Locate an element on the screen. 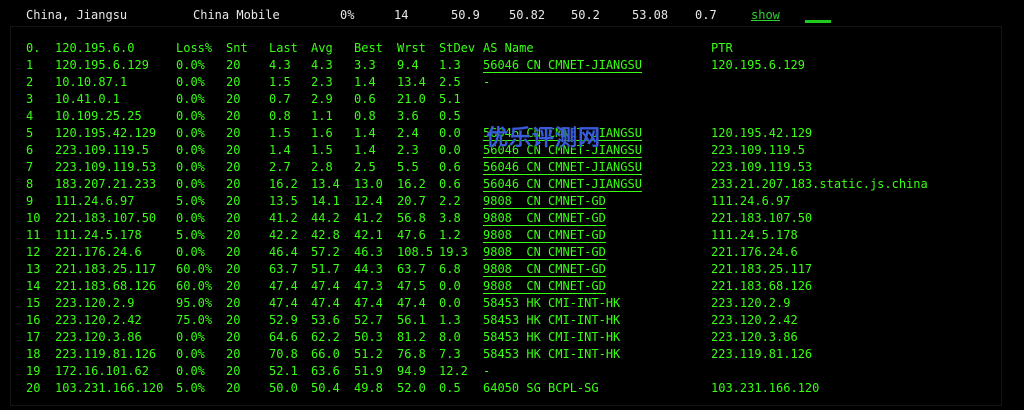 This screenshot has height=410, width=1024. hop-ip: 221.183.25.117 is located at coordinates (106, 269).